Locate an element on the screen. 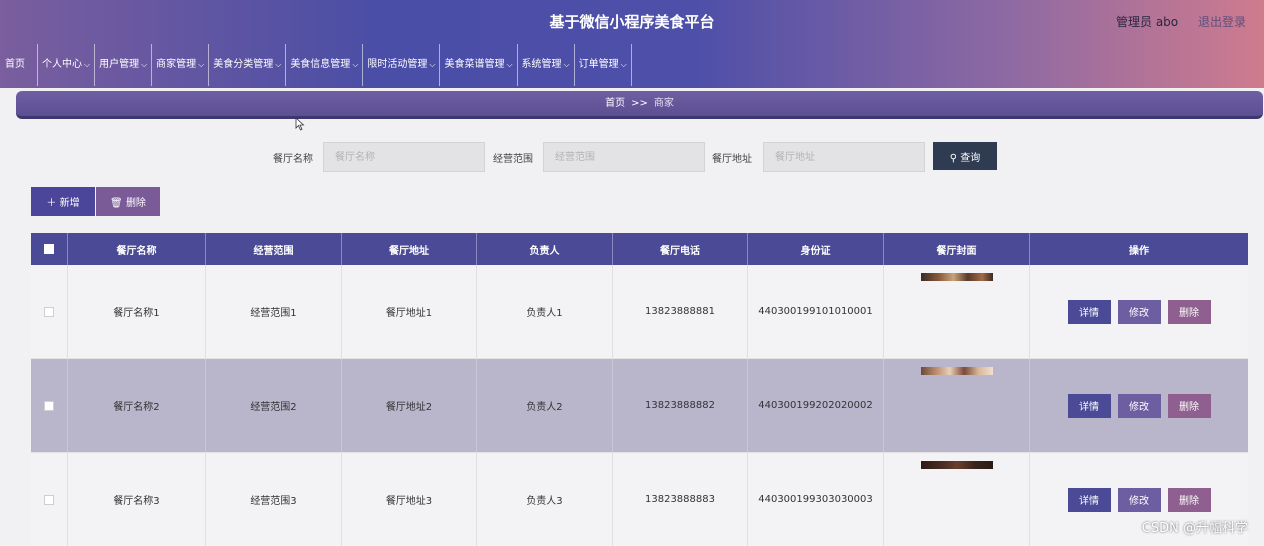 Image resolution: width=1264 pixels, height=546 pixels. select-all-checkbox is located at coordinates (49, 249).